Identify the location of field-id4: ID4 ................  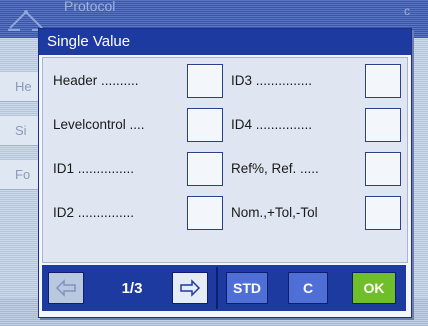
(316, 125).